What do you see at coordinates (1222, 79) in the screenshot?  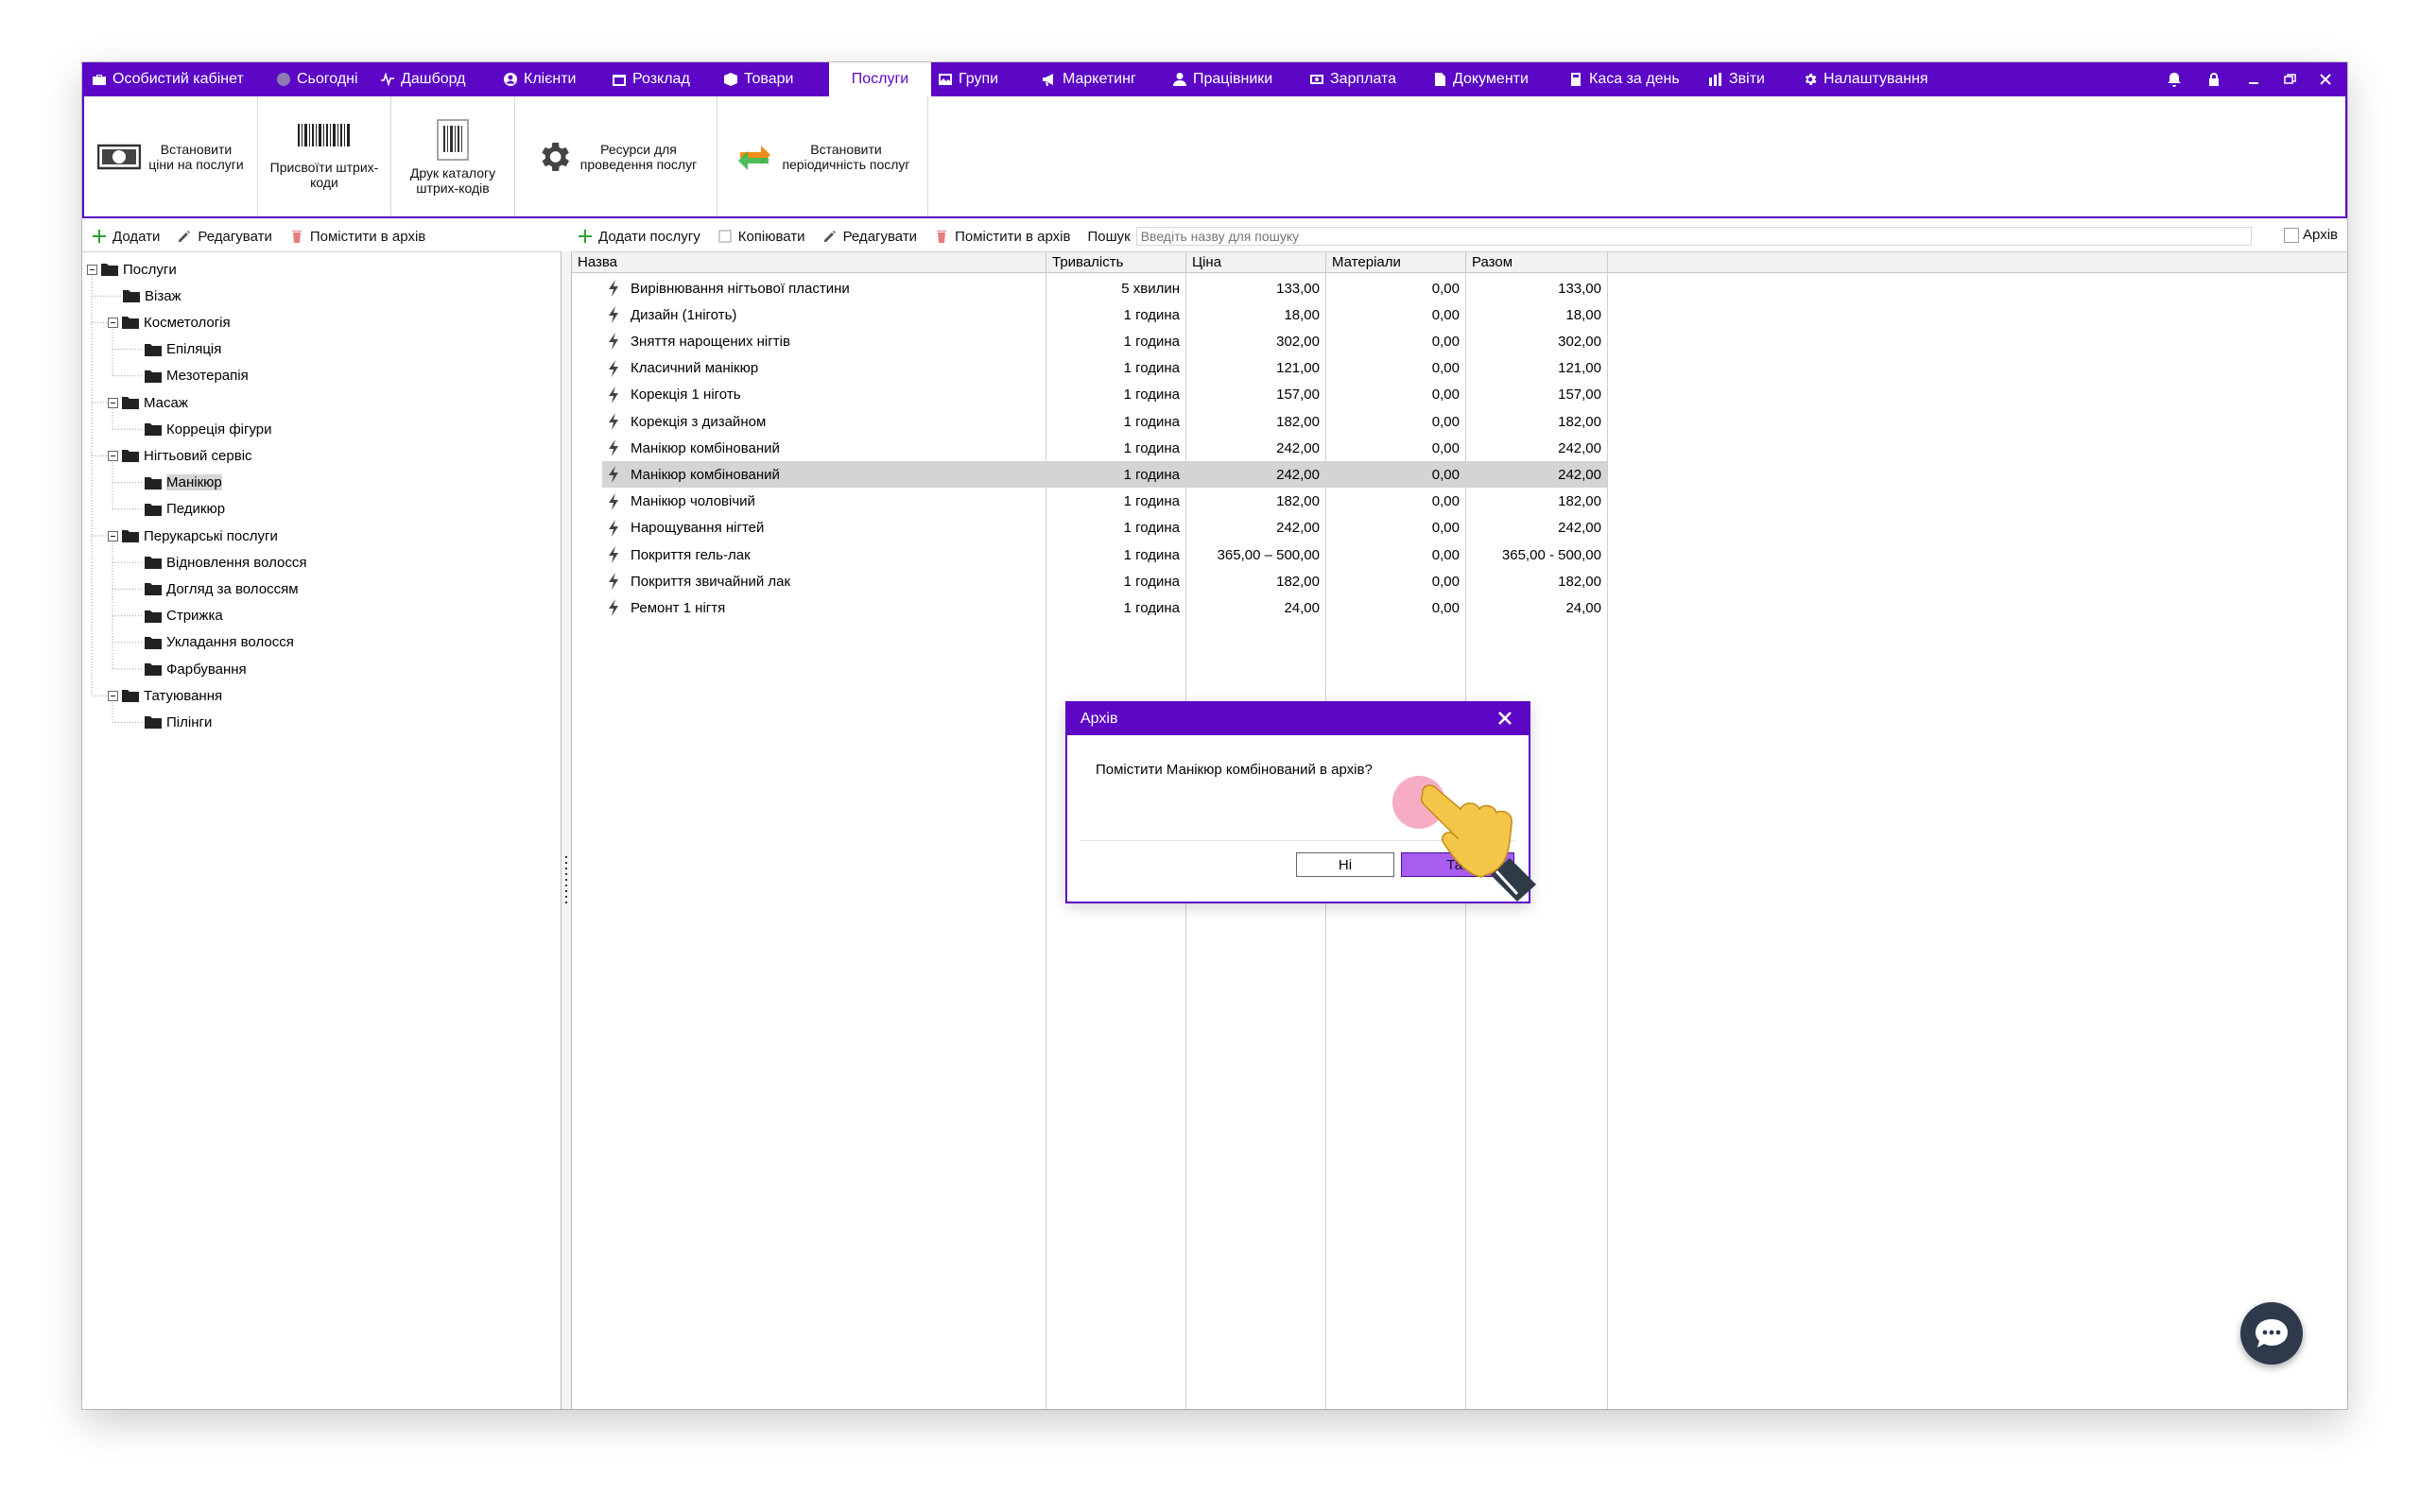 I see `menu-item: Працівники` at bounding box center [1222, 79].